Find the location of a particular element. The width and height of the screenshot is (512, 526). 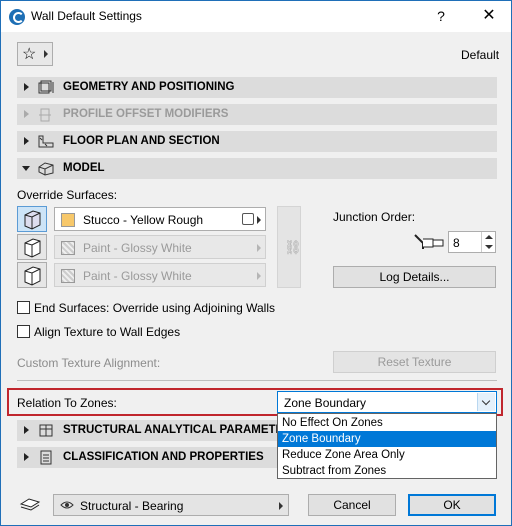

surface-edges-button is located at coordinates (32, 275).